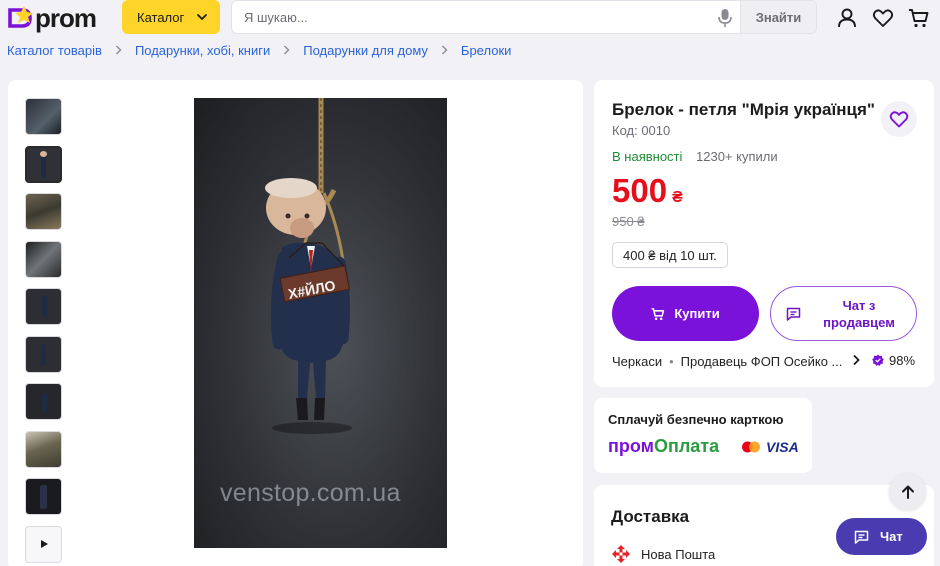 This screenshot has width=940, height=566. What do you see at coordinates (878, 360) in the screenshot?
I see `rating-badge-icon` at bounding box center [878, 360].